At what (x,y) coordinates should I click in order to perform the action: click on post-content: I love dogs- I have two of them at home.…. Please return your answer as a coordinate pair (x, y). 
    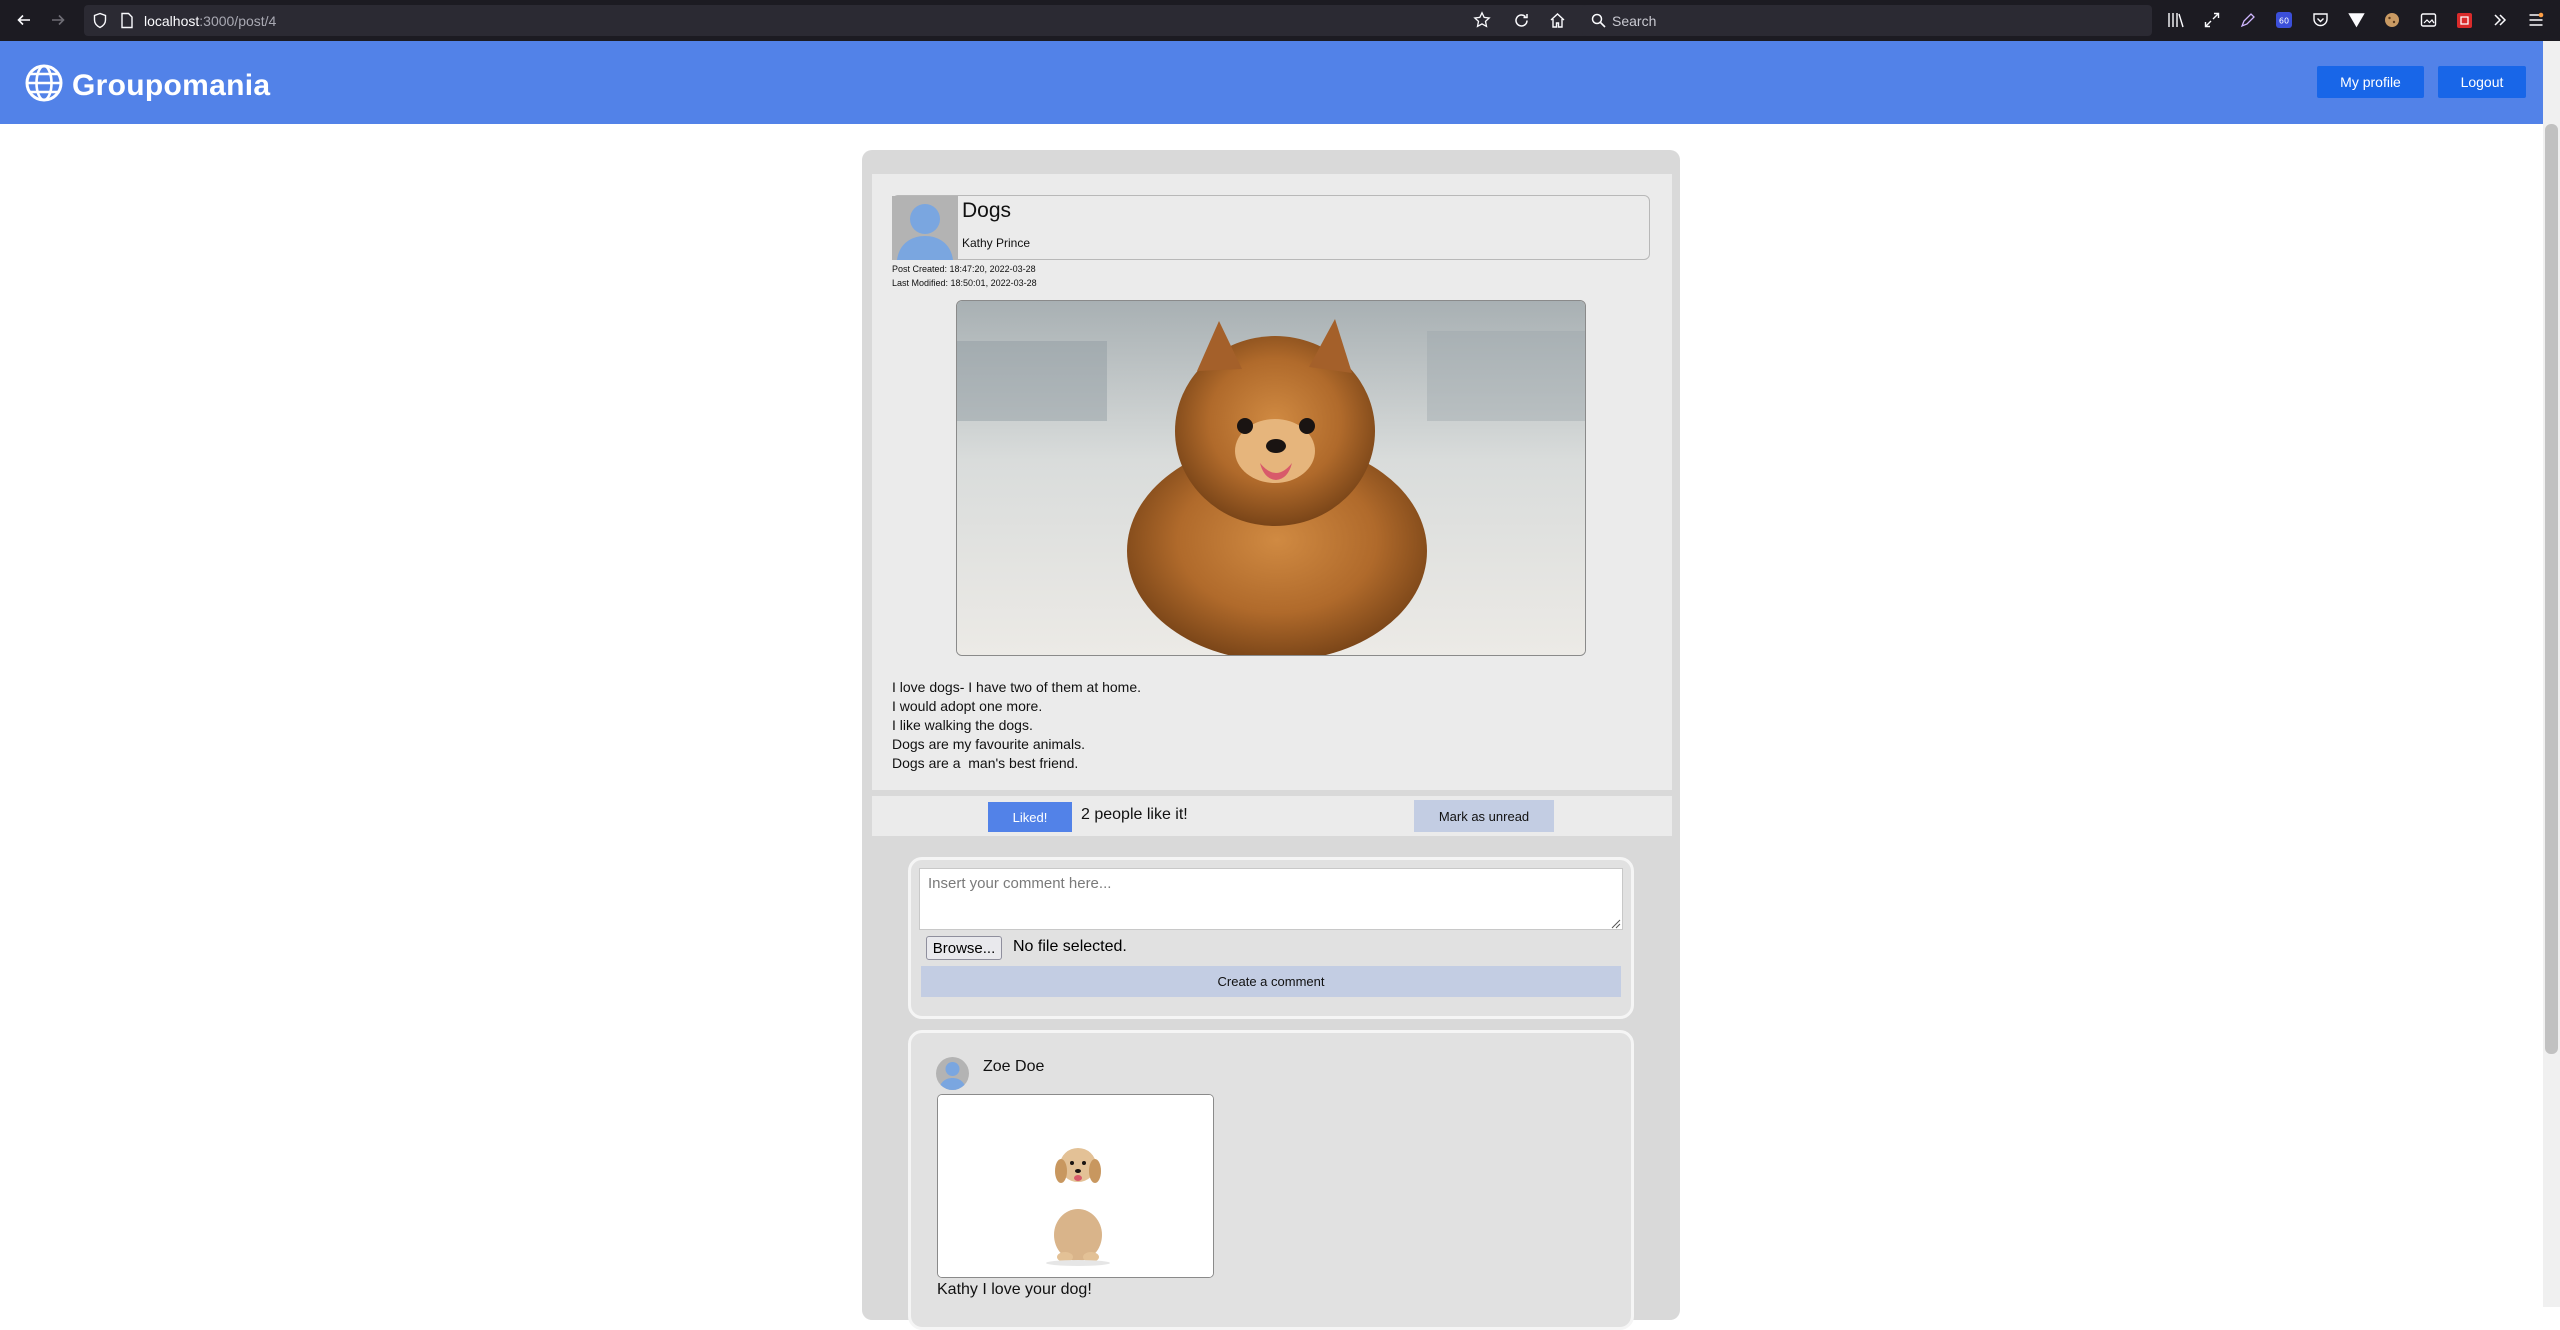
    Looking at the image, I should click on (1016, 725).